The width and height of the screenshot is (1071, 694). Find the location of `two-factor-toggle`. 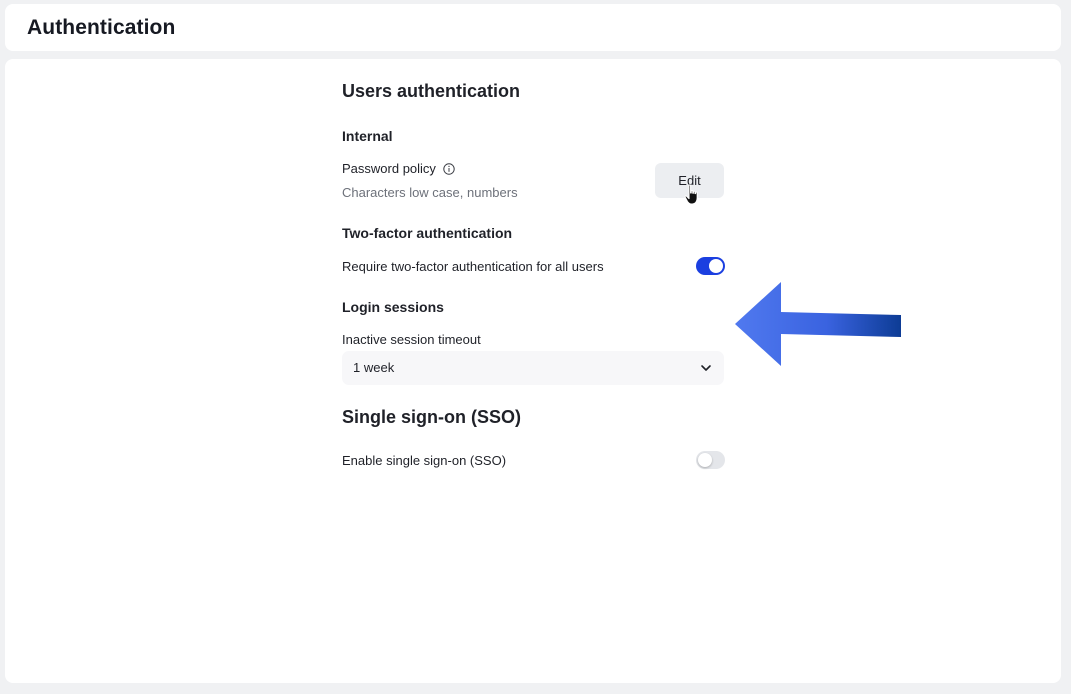

two-factor-toggle is located at coordinates (710, 266).